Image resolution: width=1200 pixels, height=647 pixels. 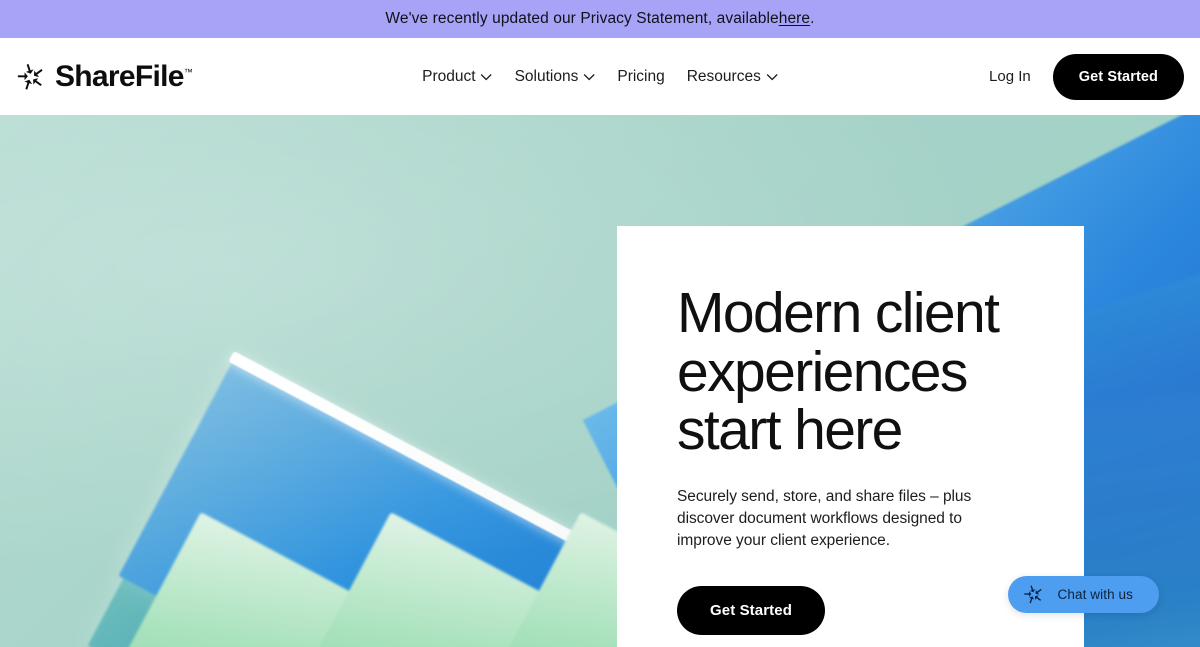 I want to click on nav-item-label: Pricing, so click(x=641, y=76).